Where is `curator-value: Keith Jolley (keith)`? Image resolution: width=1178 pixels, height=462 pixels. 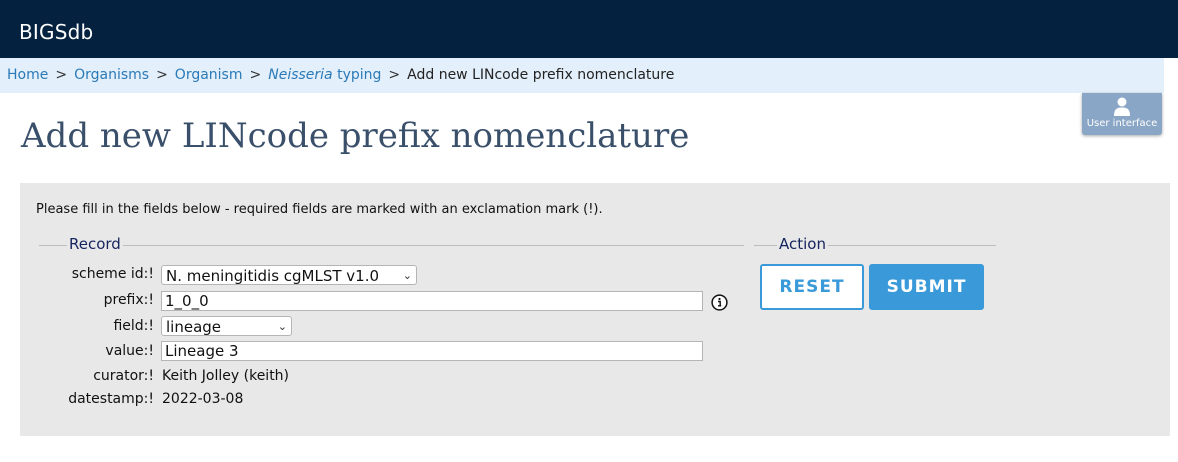 curator-value: Keith Jolley (keith) is located at coordinates (226, 376).